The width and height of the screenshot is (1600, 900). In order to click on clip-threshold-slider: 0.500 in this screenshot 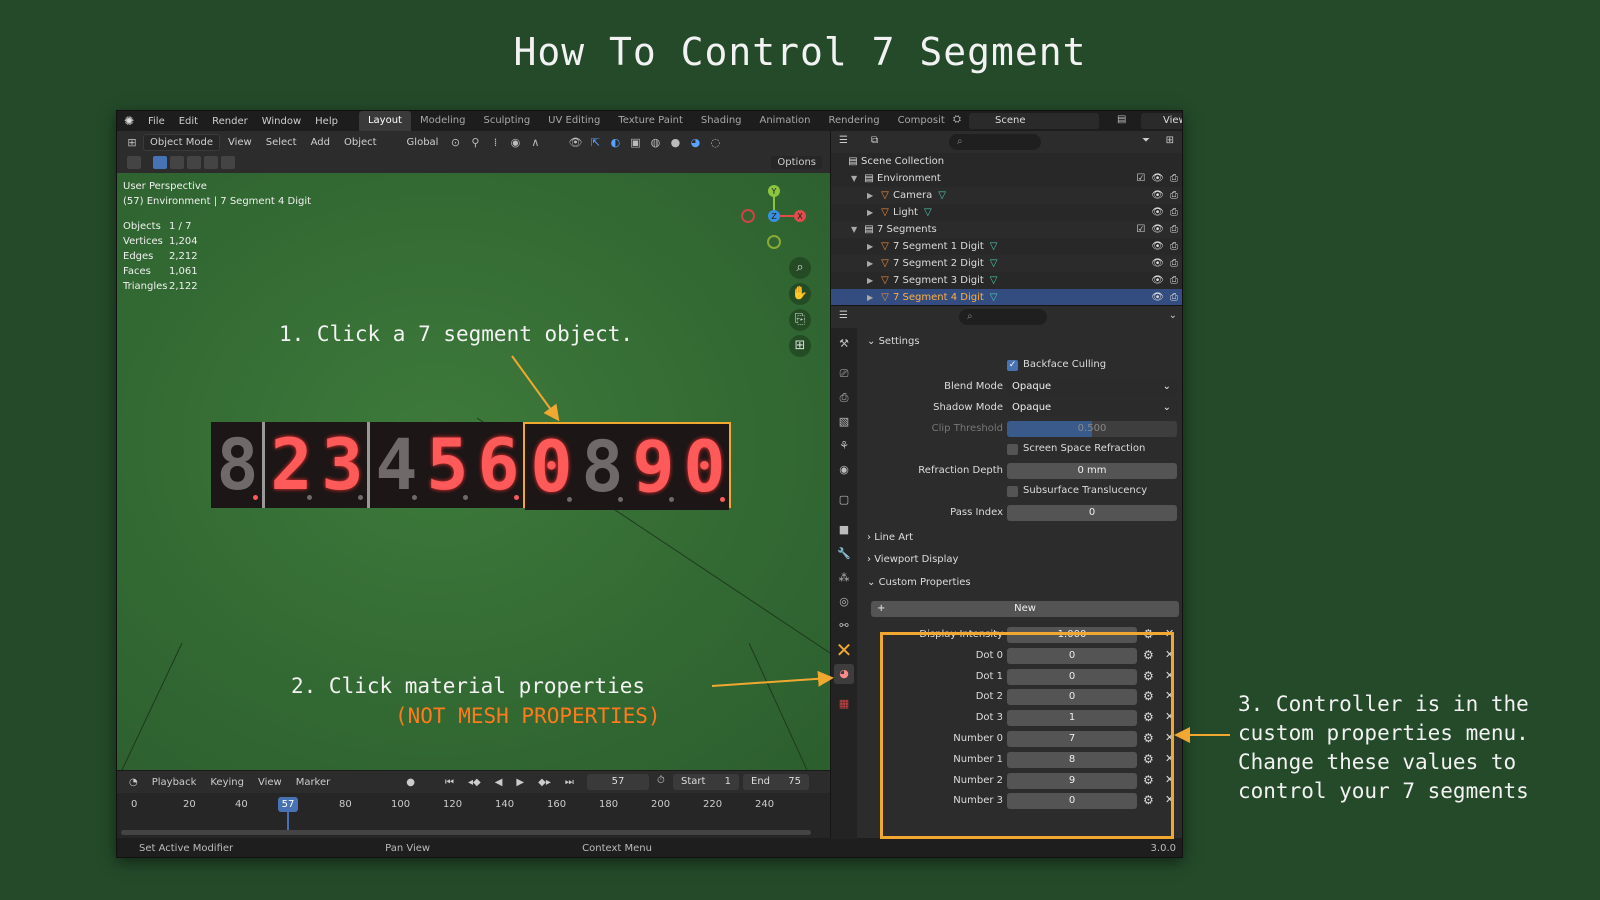, I will do `click(1092, 429)`.